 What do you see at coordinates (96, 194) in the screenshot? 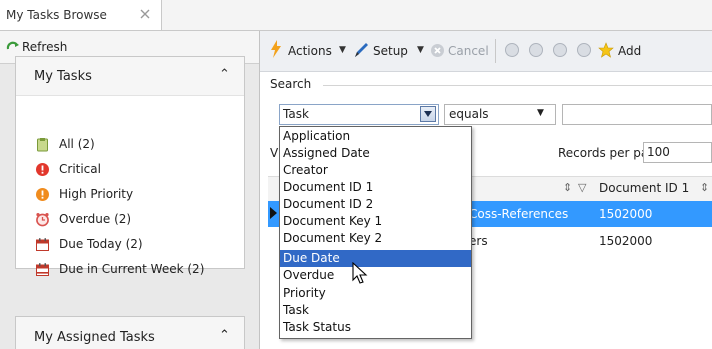
I see `task-filter-label: High Priority` at bounding box center [96, 194].